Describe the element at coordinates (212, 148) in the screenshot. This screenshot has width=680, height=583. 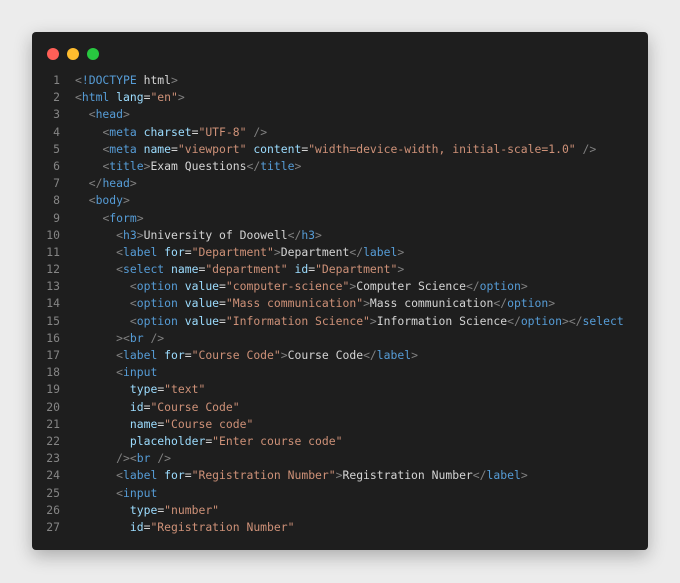
I see `code-token-str: "viewport"` at that location.